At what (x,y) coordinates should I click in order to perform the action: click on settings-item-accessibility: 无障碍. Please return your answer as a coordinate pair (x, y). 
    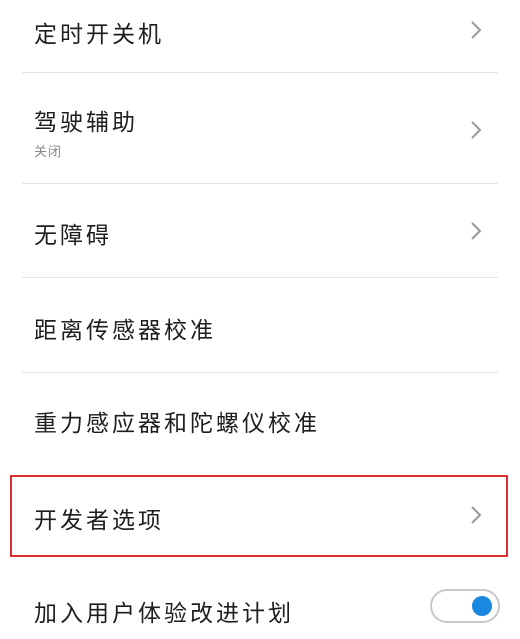
    Looking at the image, I should click on (260, 230).